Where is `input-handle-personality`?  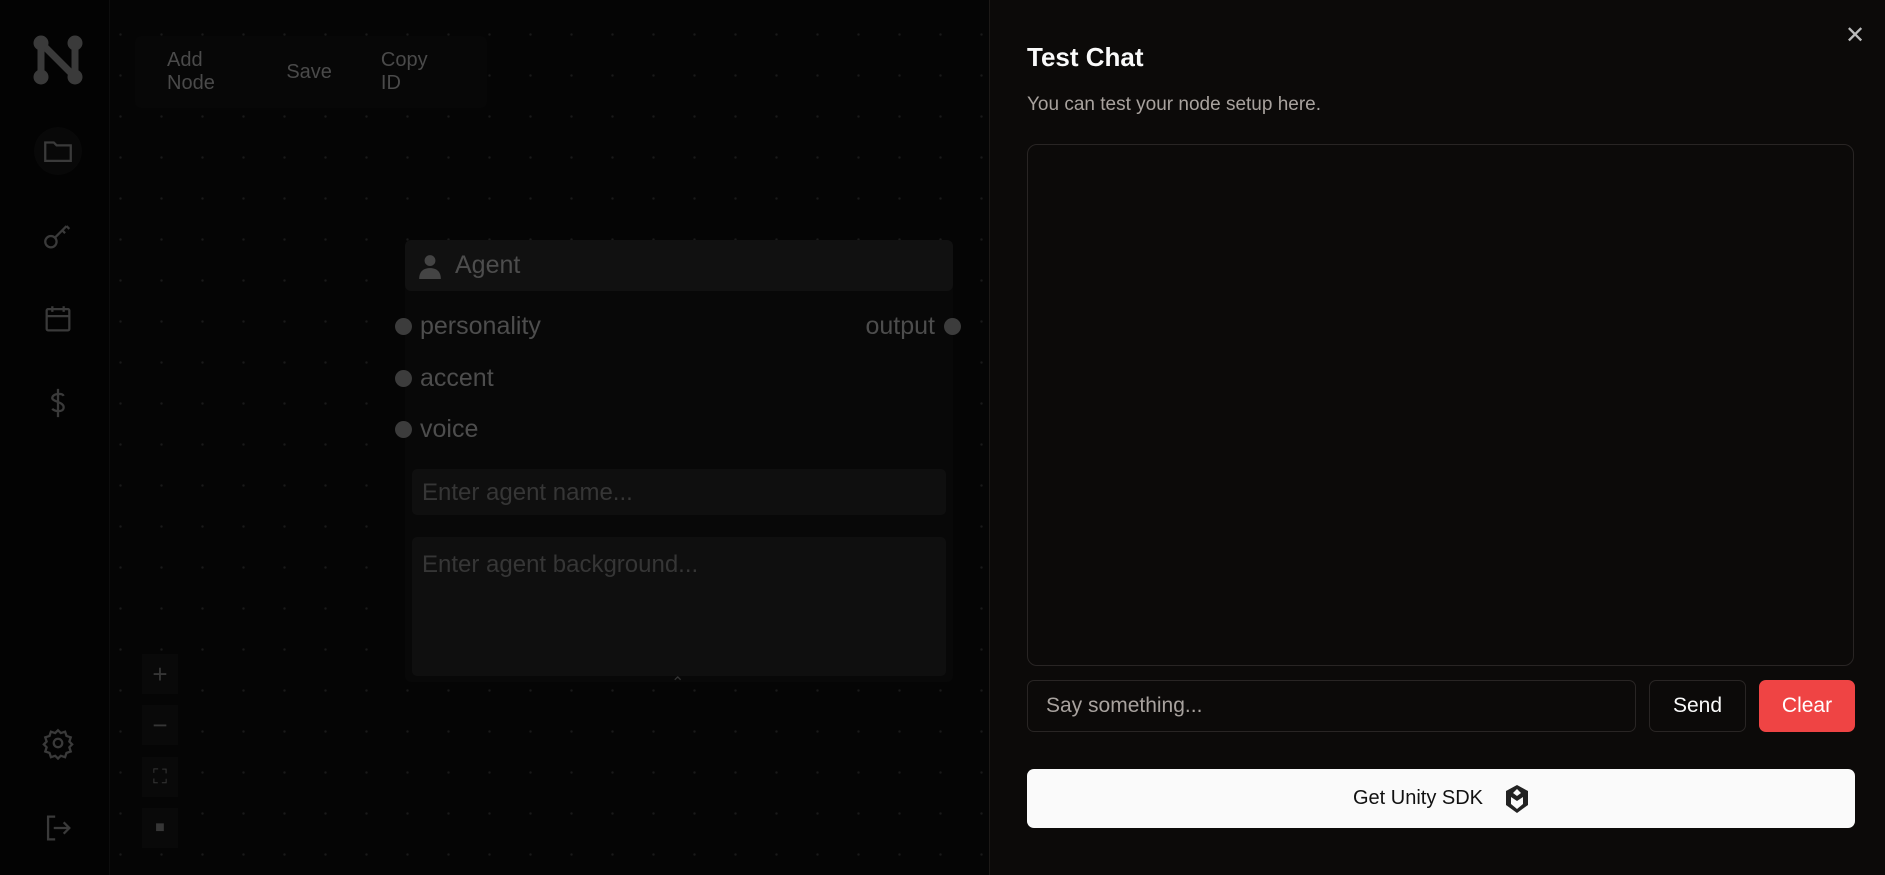
input-handle-personality is located at coordinates (403, 326).